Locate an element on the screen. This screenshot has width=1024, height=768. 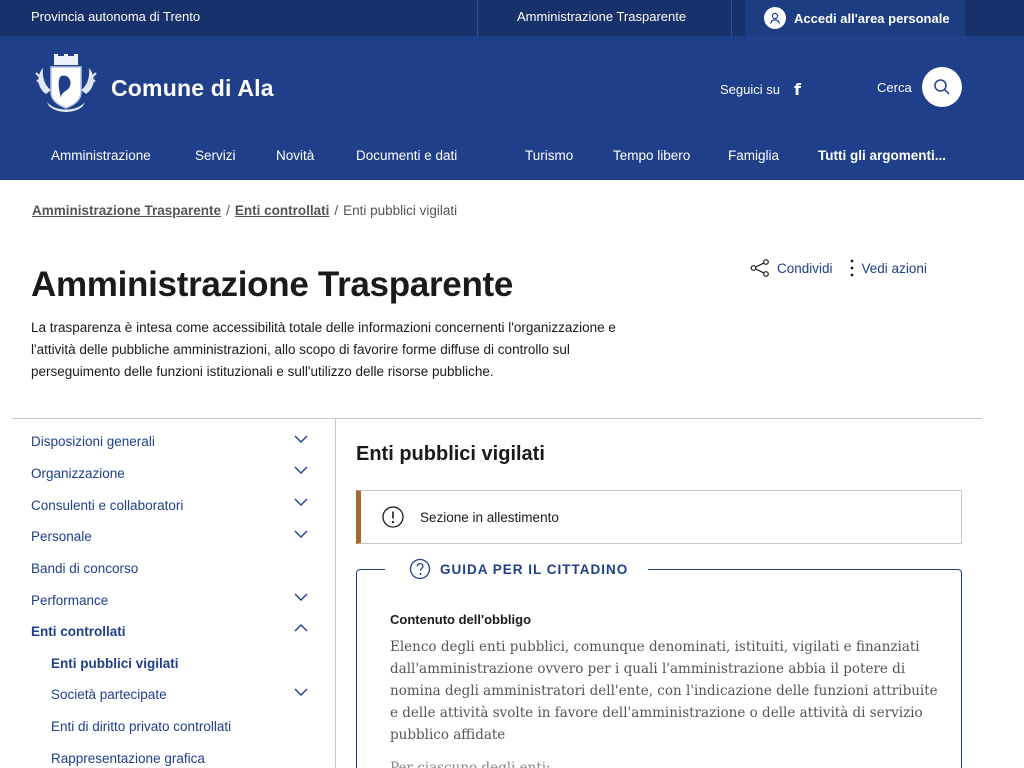
breadcrumb-link: Amministrazione Trasparente is located at coordinates (126, 210).